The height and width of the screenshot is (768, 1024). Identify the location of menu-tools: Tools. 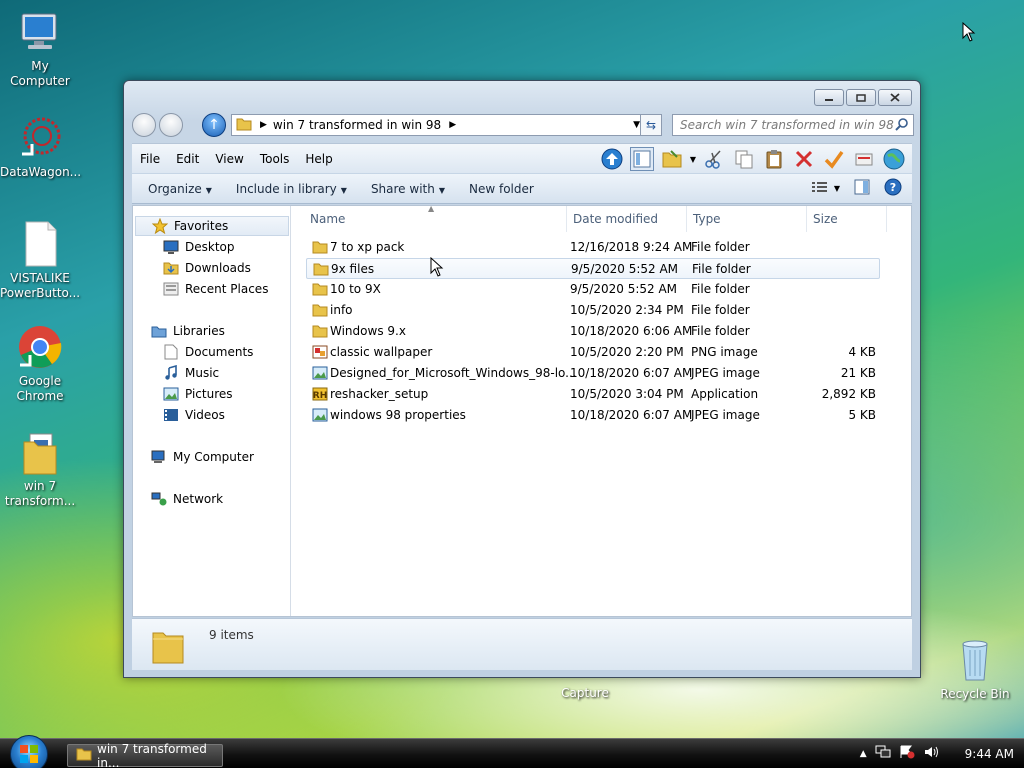
(275, 159).